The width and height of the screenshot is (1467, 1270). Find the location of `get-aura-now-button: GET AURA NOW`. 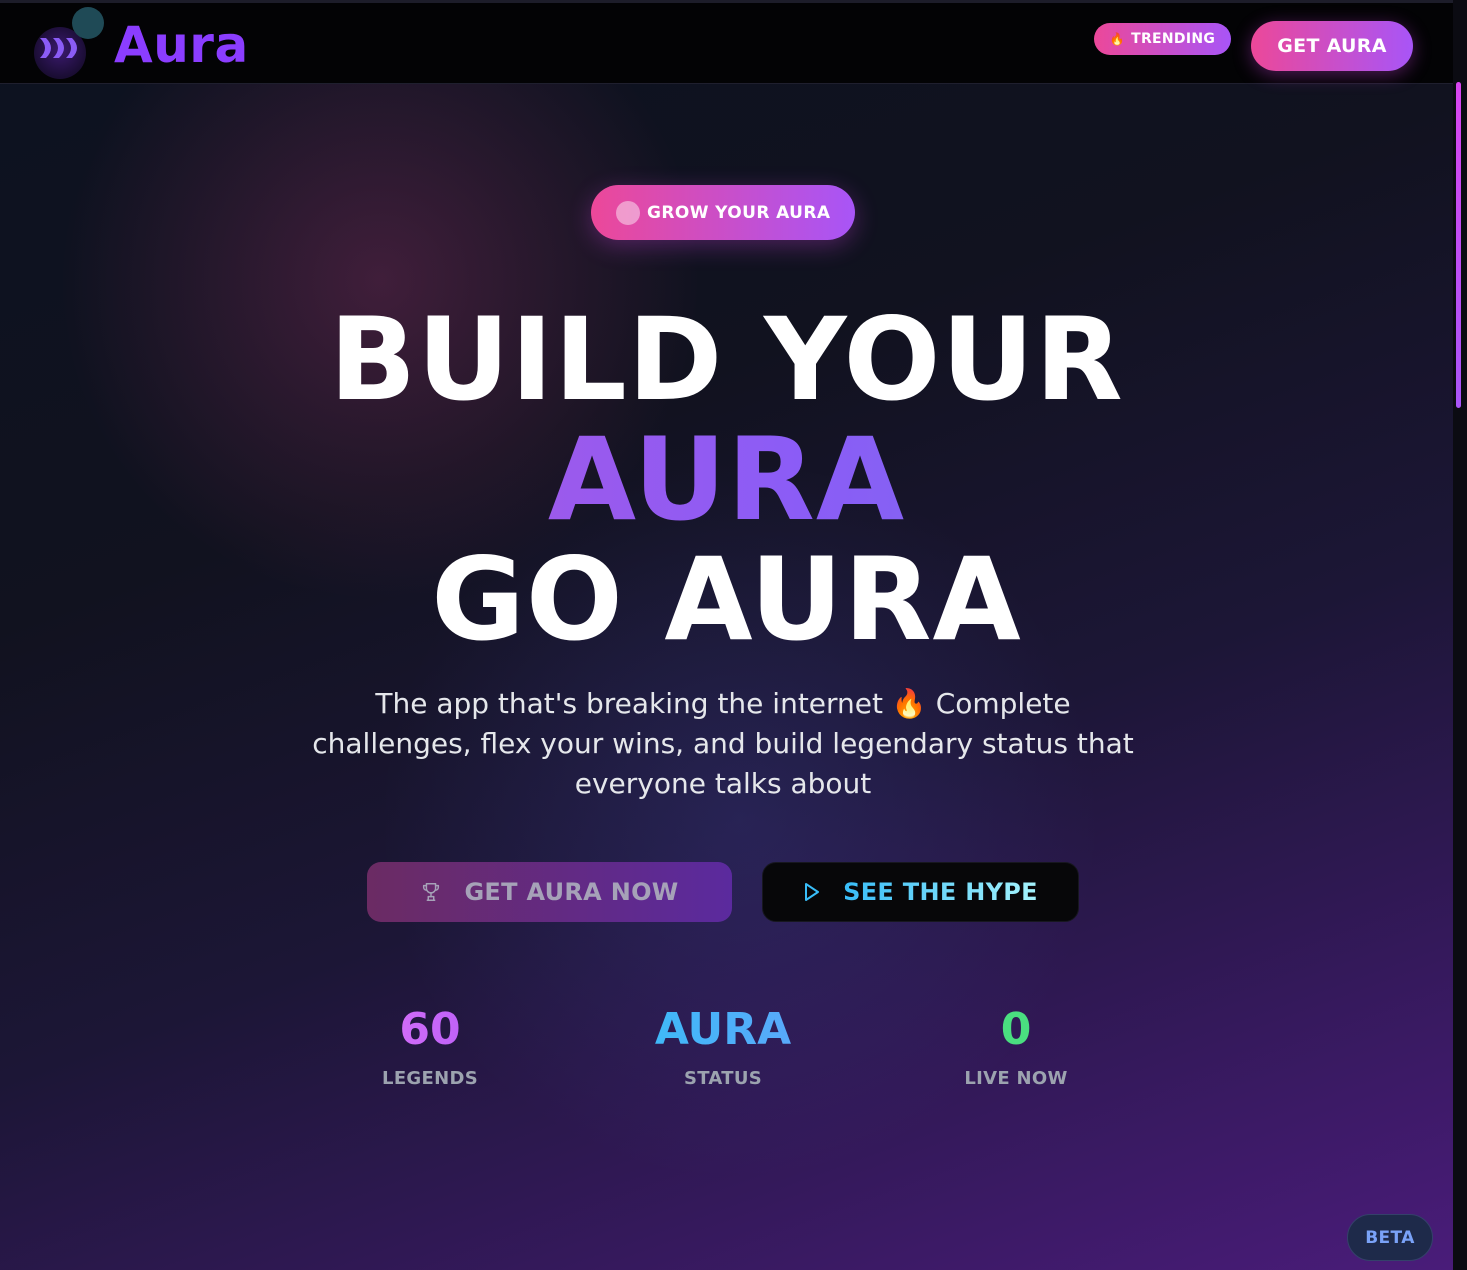

get-aura-now-button: GET AURA NOW is located at coordinates (549, 892).